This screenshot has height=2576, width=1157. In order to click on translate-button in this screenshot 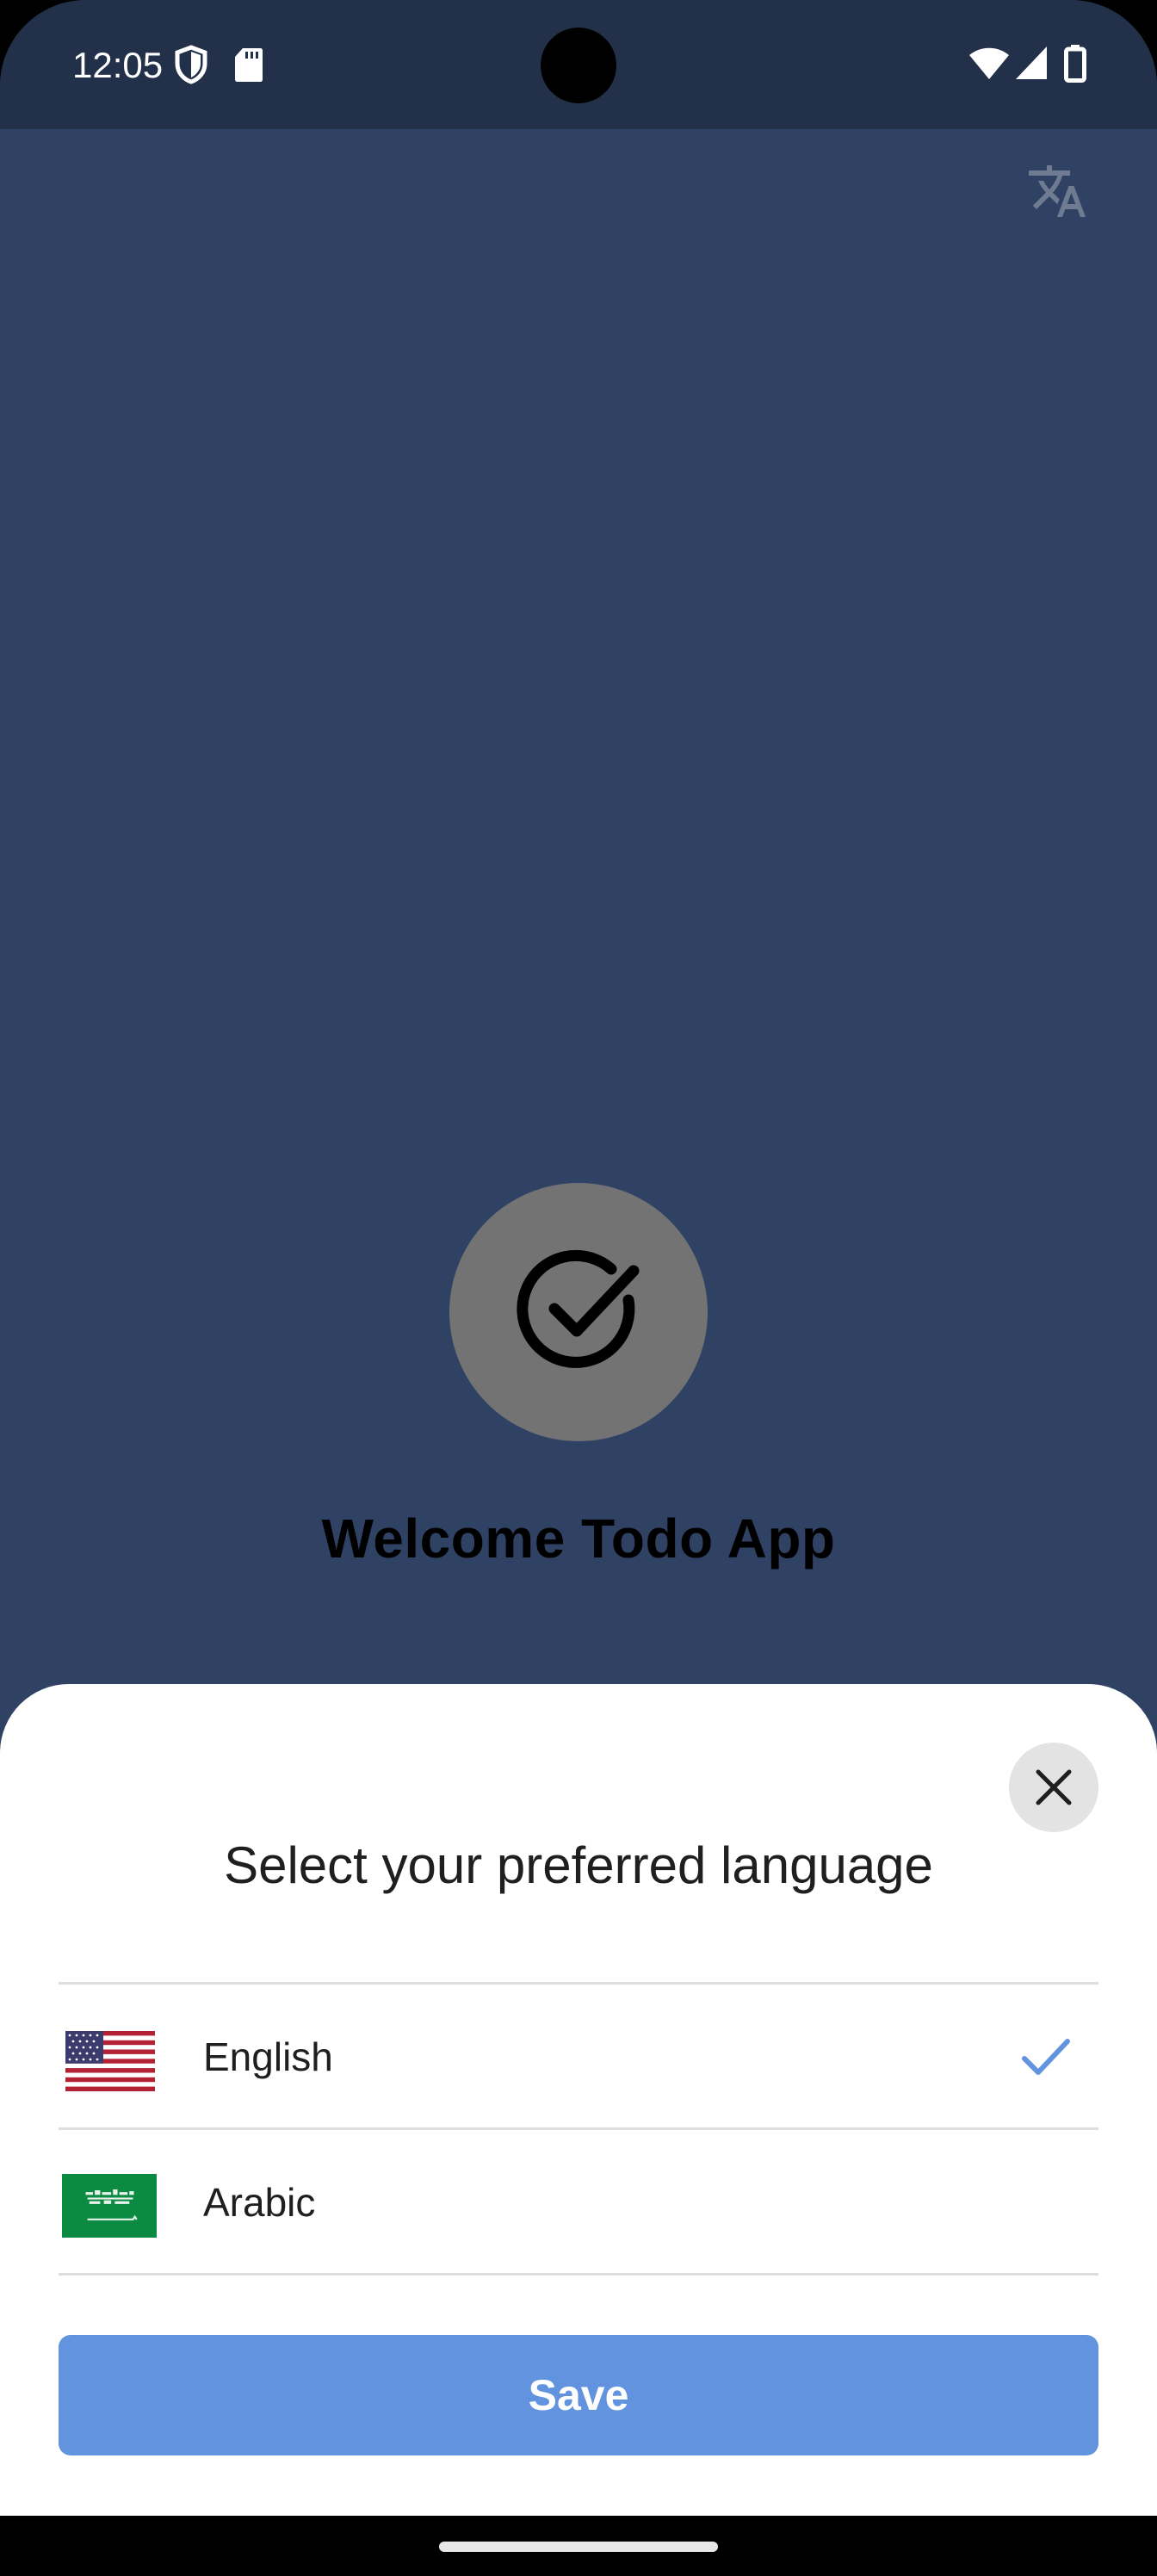, I will do `click(1057, 191)`.